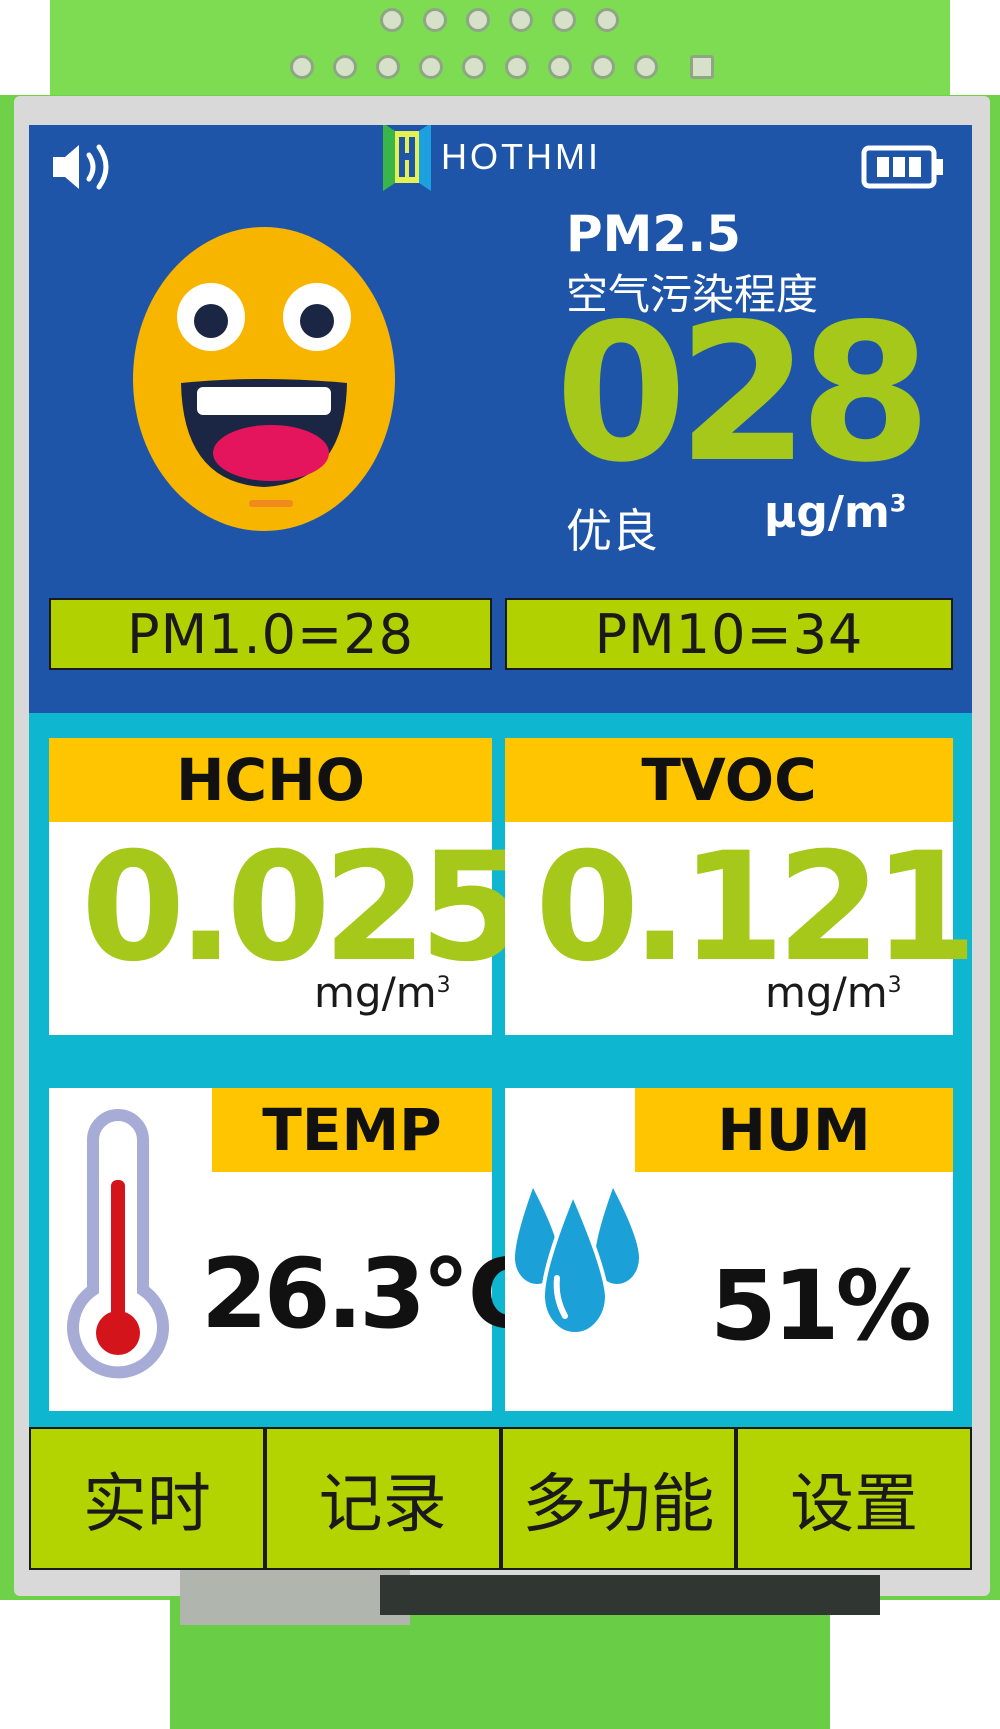 This screenshot has width=1000, height=1729. I want to click on hcho-header: HCHO, so click(270, 780).